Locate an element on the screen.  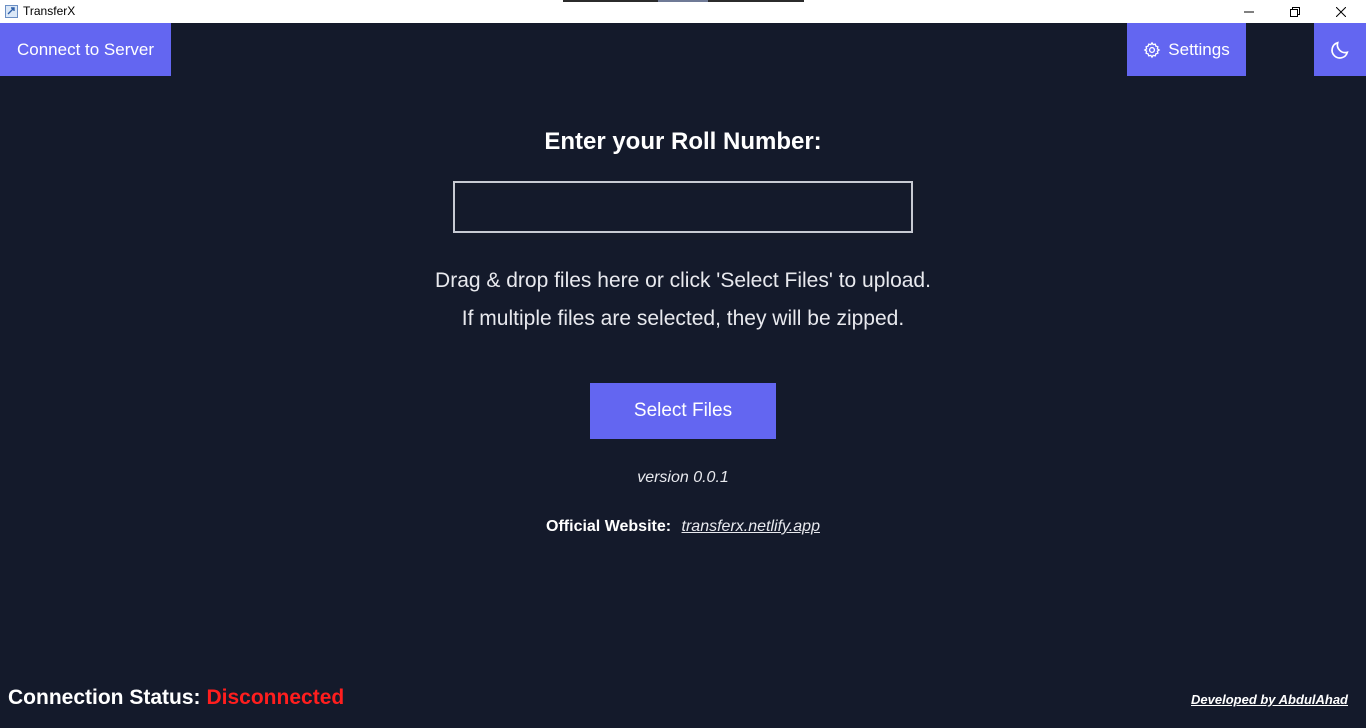
transferx-app-icon is located at coordinates (11, 11).